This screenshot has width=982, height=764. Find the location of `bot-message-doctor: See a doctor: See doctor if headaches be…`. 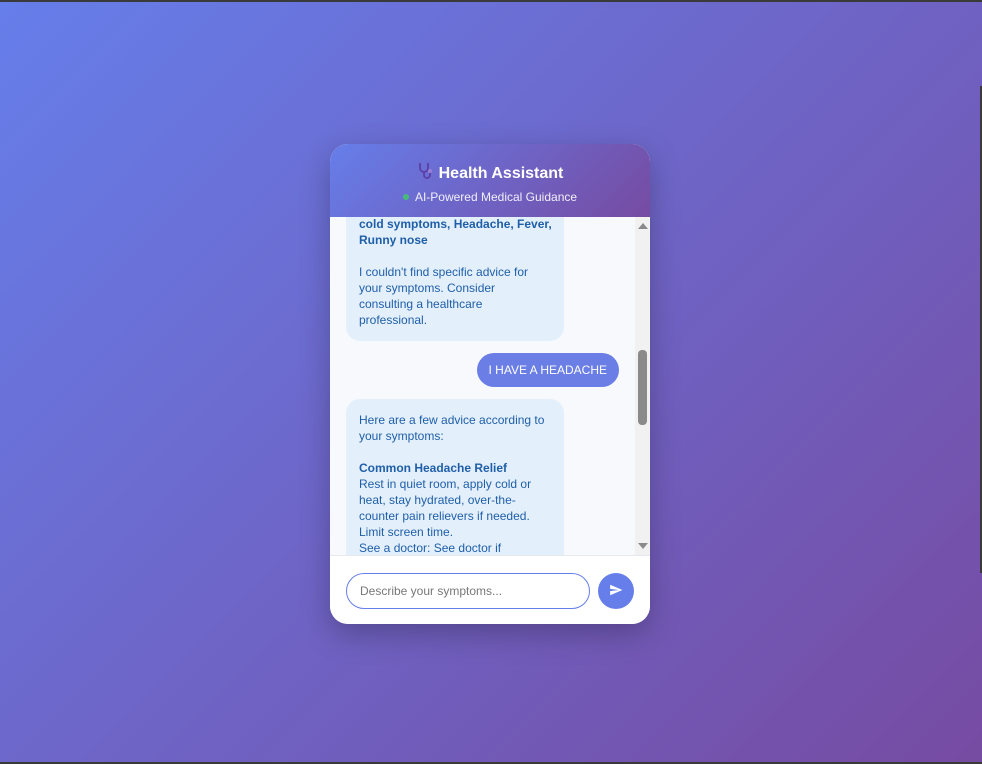

bot-message-doctor: See a doctor: See doctor if headaches be… is located at coordinates (430, 548).